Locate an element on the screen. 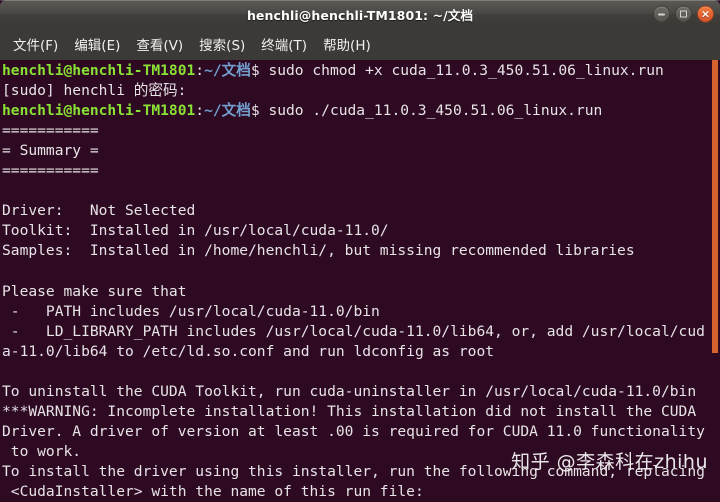  terminal-text-run: Driver: Not Selected is located at coordinates (99, 211).